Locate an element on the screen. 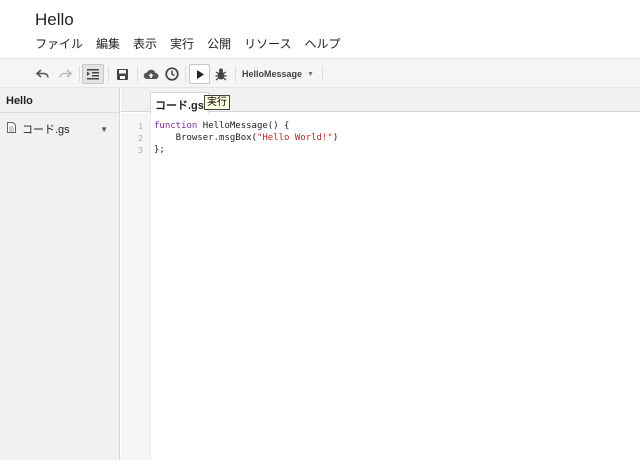  line-number: 3 is located at coordinates (140, 150).